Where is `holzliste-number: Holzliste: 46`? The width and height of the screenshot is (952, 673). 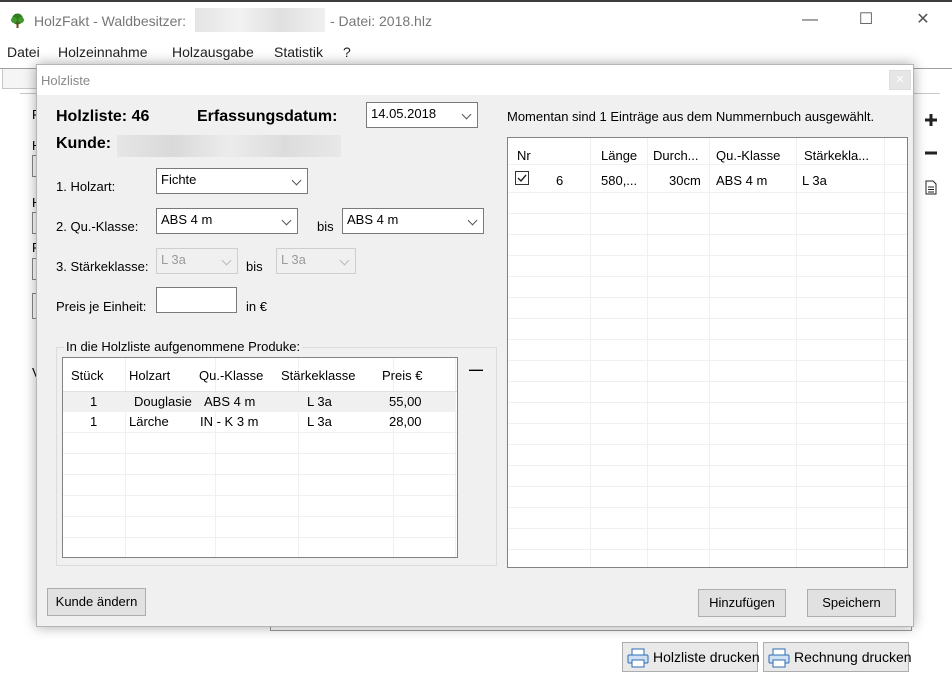 holzliste-number: Holzliste: 46 is located at coordinates (103, 116).